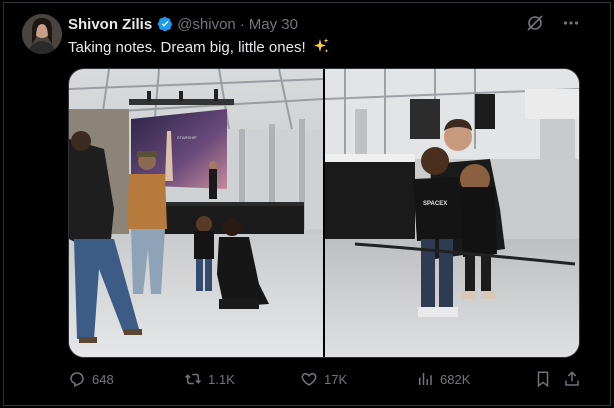 This screenshot has height=408, width=614. I want to click on reply-count: 648, so click(103, 379).